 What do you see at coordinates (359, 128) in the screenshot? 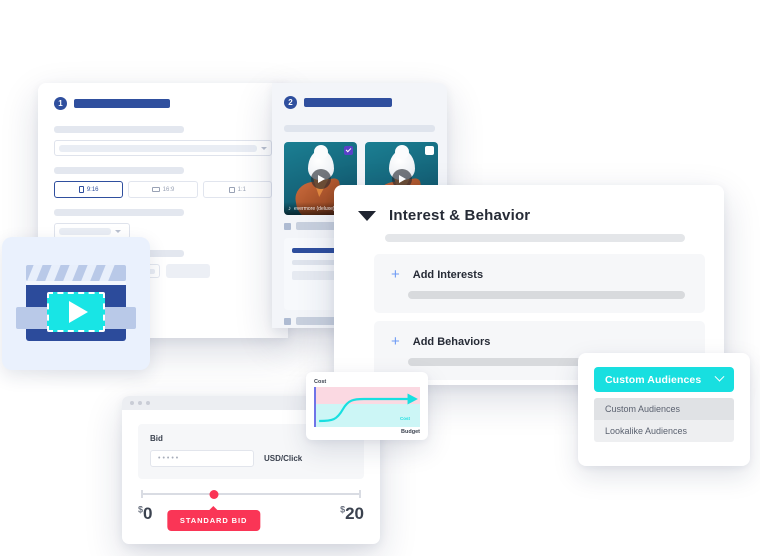
I see `picker-label-placeholder` at bounding box center [359, 128].